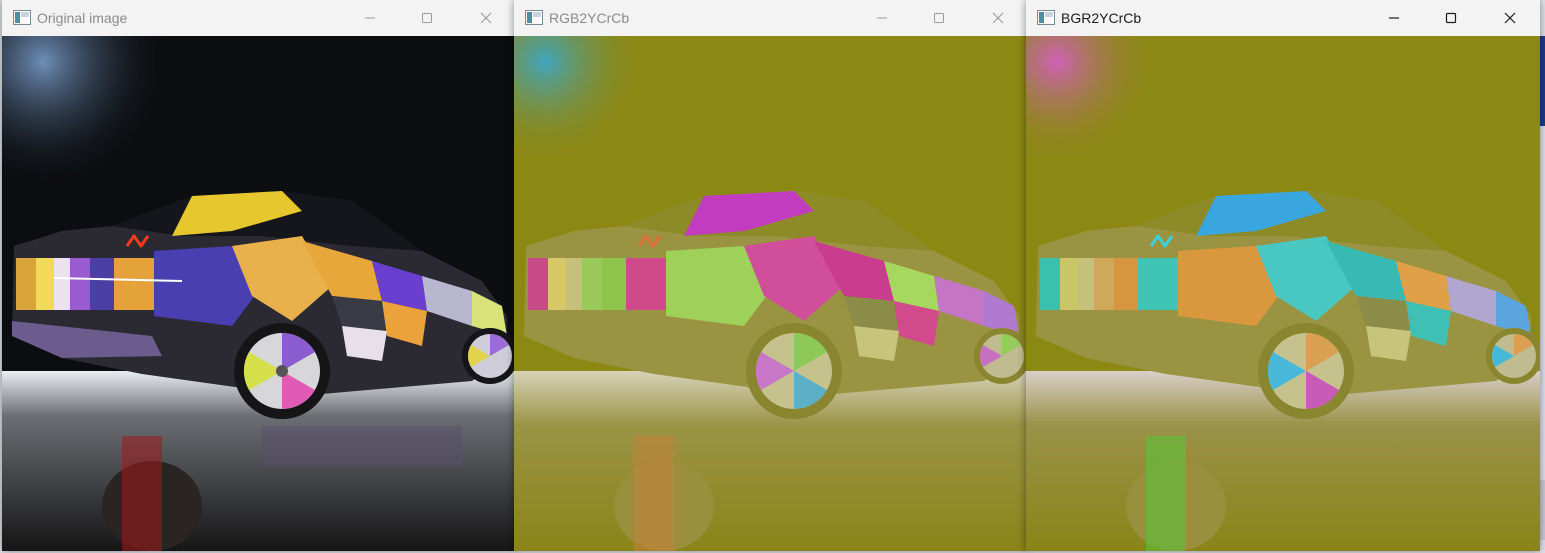  Describe the element at coordinates (82, 18) in the screenshot. I see `window-title: Original image` at that location.